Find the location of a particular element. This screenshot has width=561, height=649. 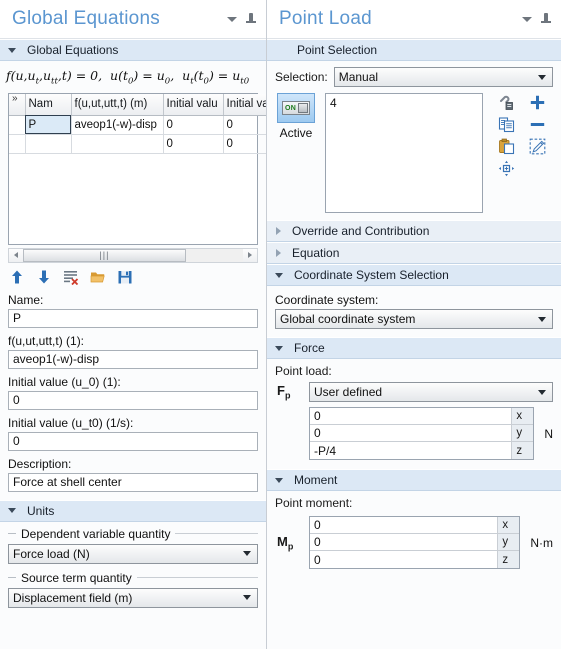

moment-component-x: 0 x is located at coordinates (415, 525).